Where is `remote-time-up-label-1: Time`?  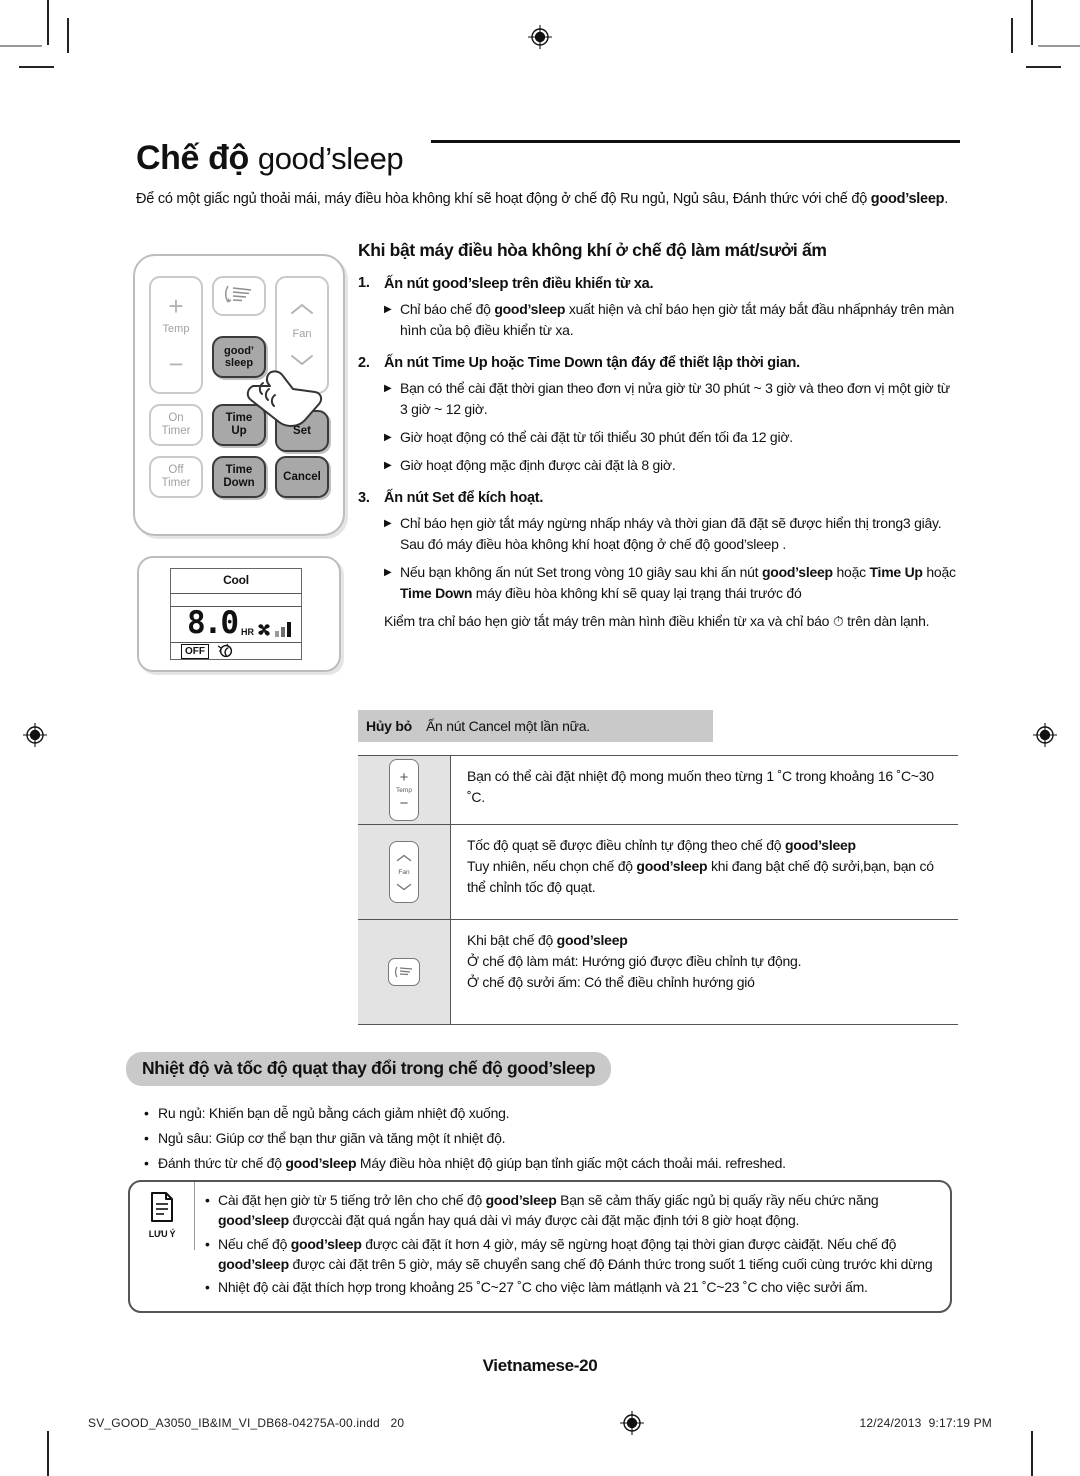
remote-time-up-label-1: Time is located at coordinates (239, 418).